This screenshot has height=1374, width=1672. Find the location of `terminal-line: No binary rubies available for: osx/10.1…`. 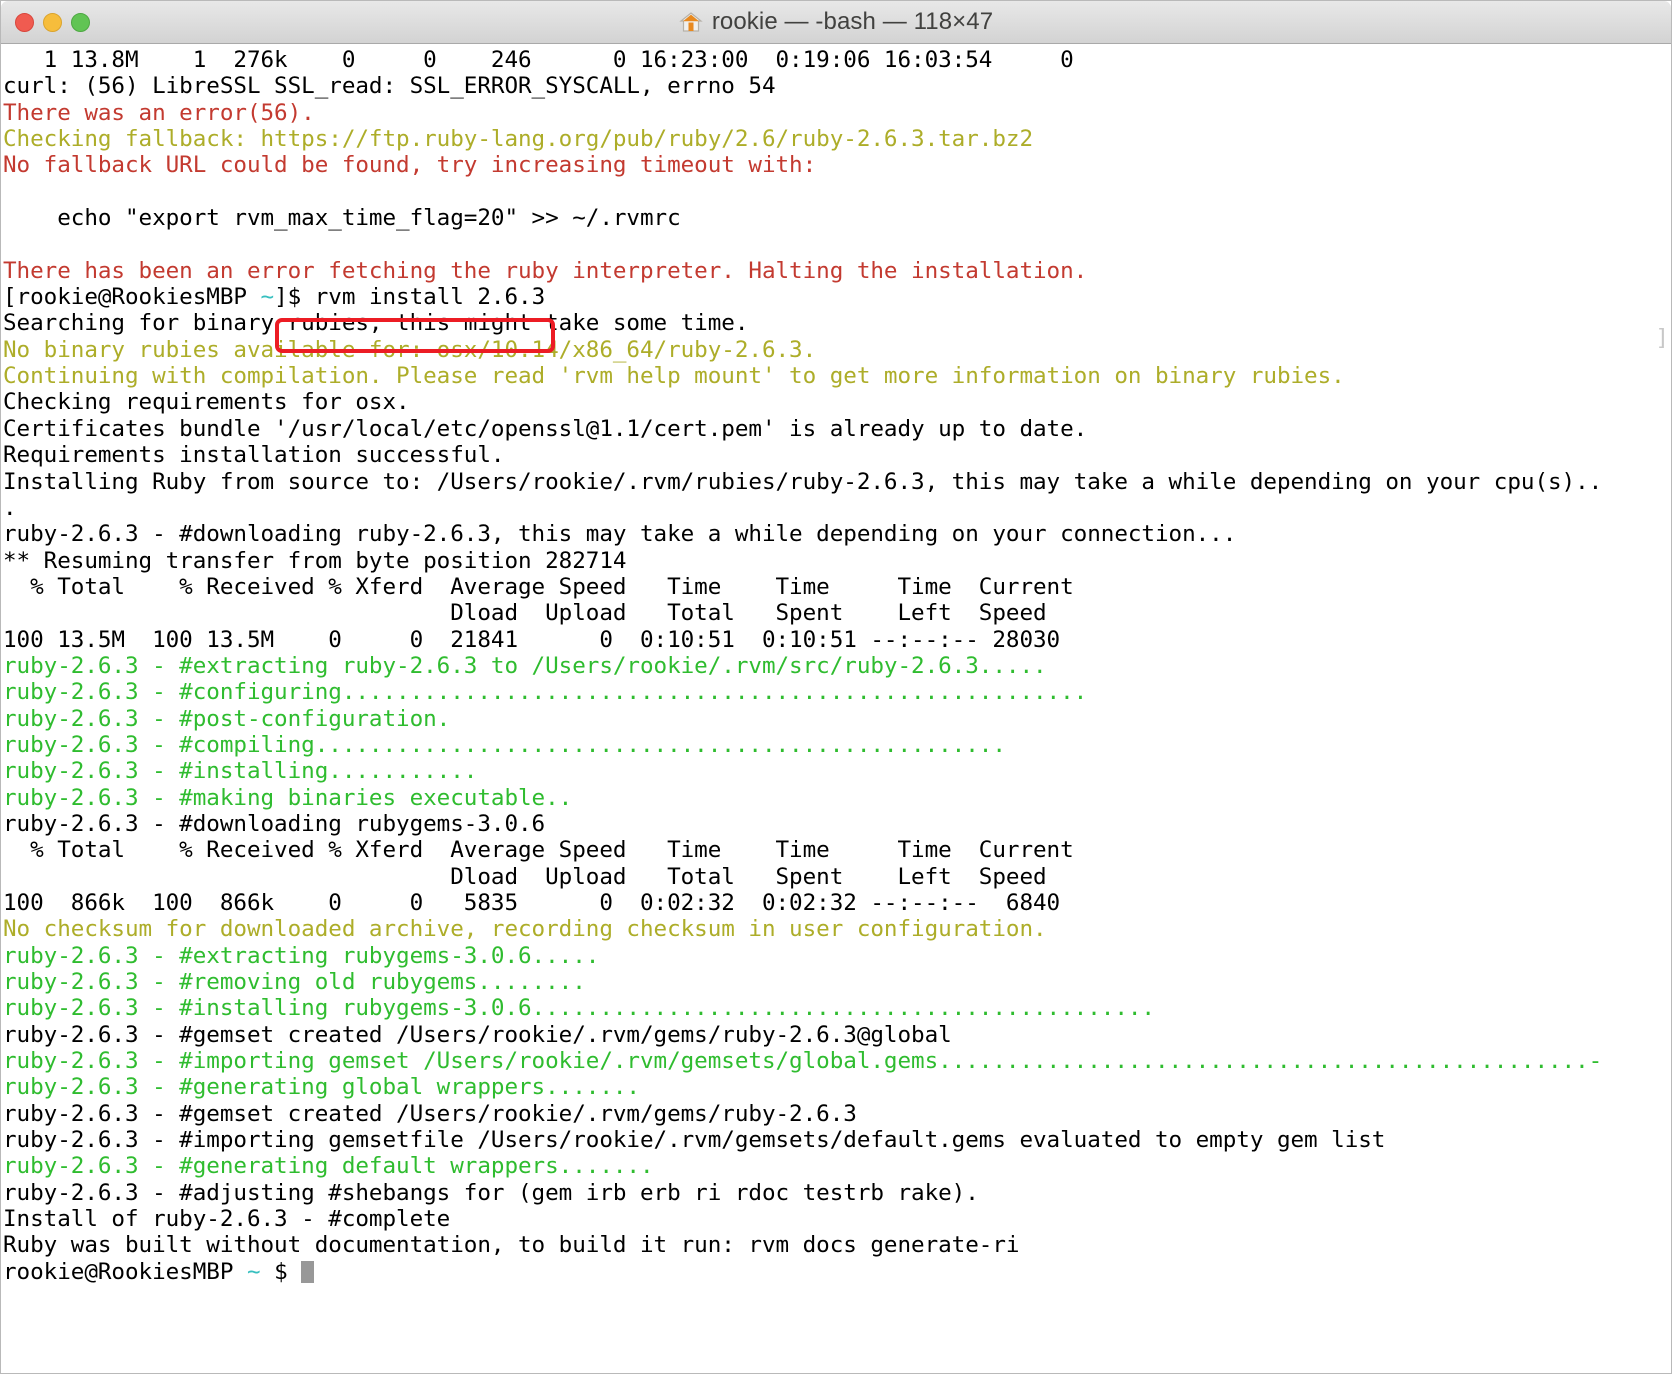

terminal-line: No binary rubies available for: osx/10.1… is located at coordinates (410, 349).